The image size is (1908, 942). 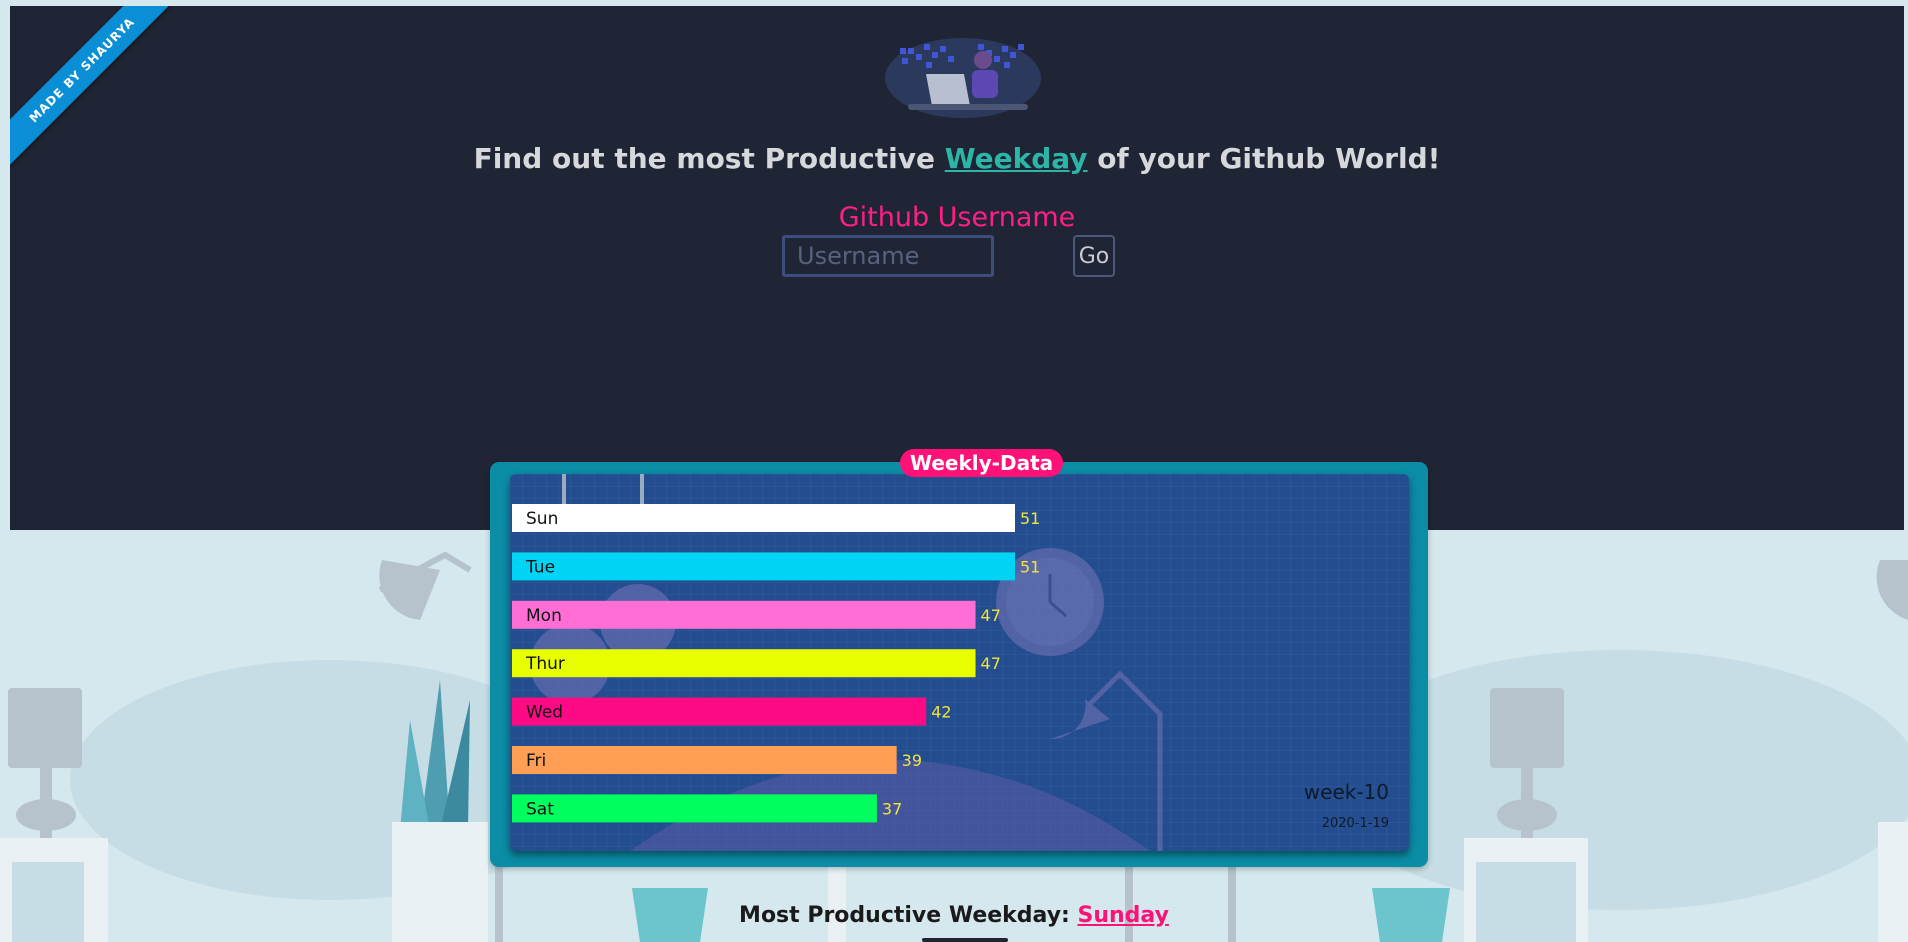 I want to click on bar-group-sun: Sun 51, so click(x=776, y=518).